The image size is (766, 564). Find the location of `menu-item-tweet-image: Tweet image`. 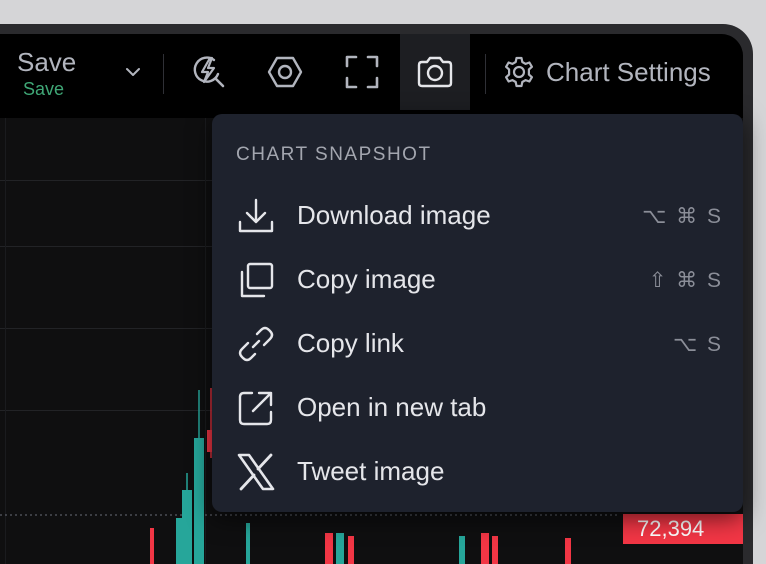

menu-item-tweet-image: Tweet image is located at coordinates (477, 472).